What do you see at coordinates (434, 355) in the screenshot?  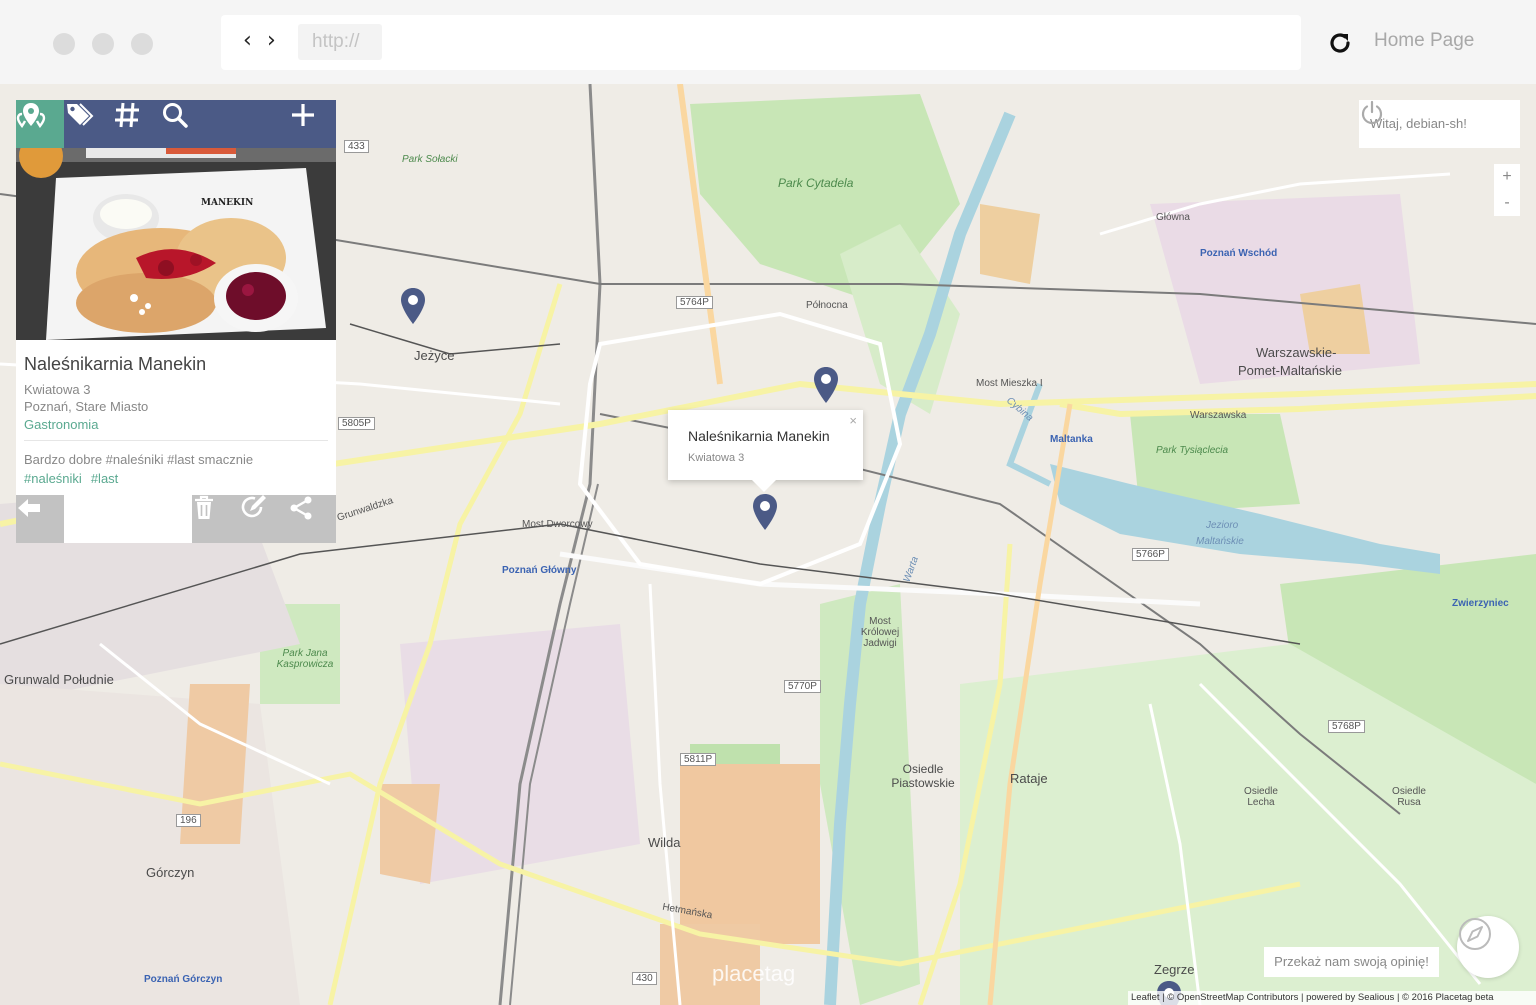 I see `map-label: Jeżyce` at bounding box center [434, 355].